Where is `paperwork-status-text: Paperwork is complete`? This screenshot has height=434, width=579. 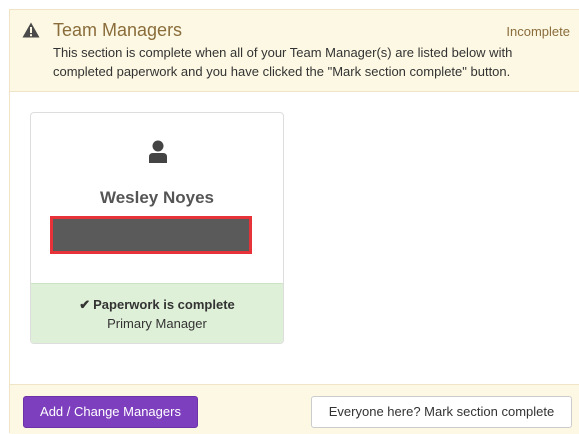
paperwork-status-text: Paperwork is complete is located at coordinates (164, 304).